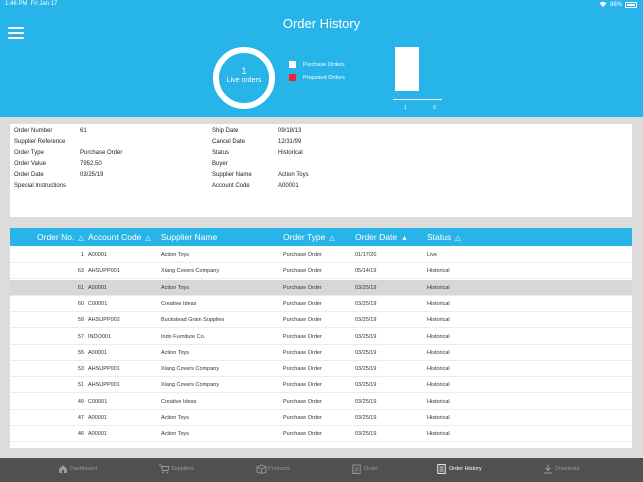  What do you see at coordinates (115, 237) in the screenshot?
I see `column-header-label: Account Code` at bounding box center [115, 237].